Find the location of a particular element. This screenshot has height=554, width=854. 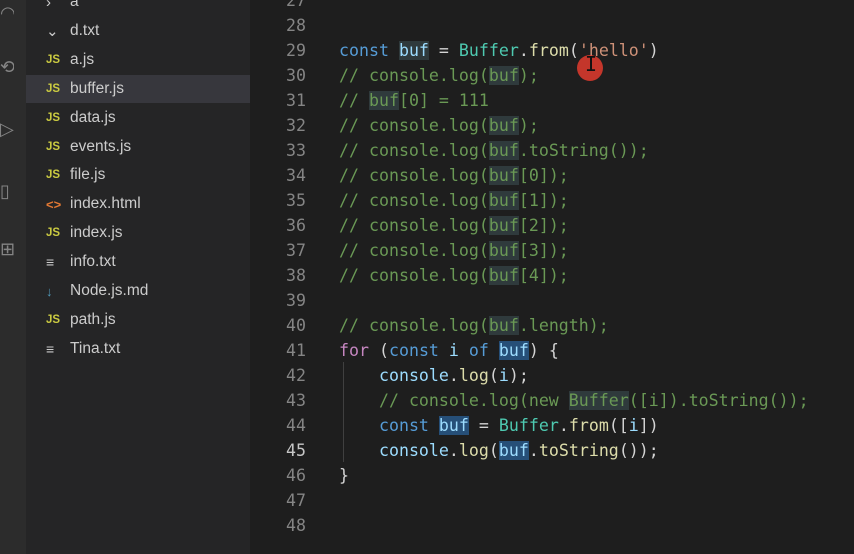

explorer-item: ≡ info.txt is located at coordinates (138, 262).